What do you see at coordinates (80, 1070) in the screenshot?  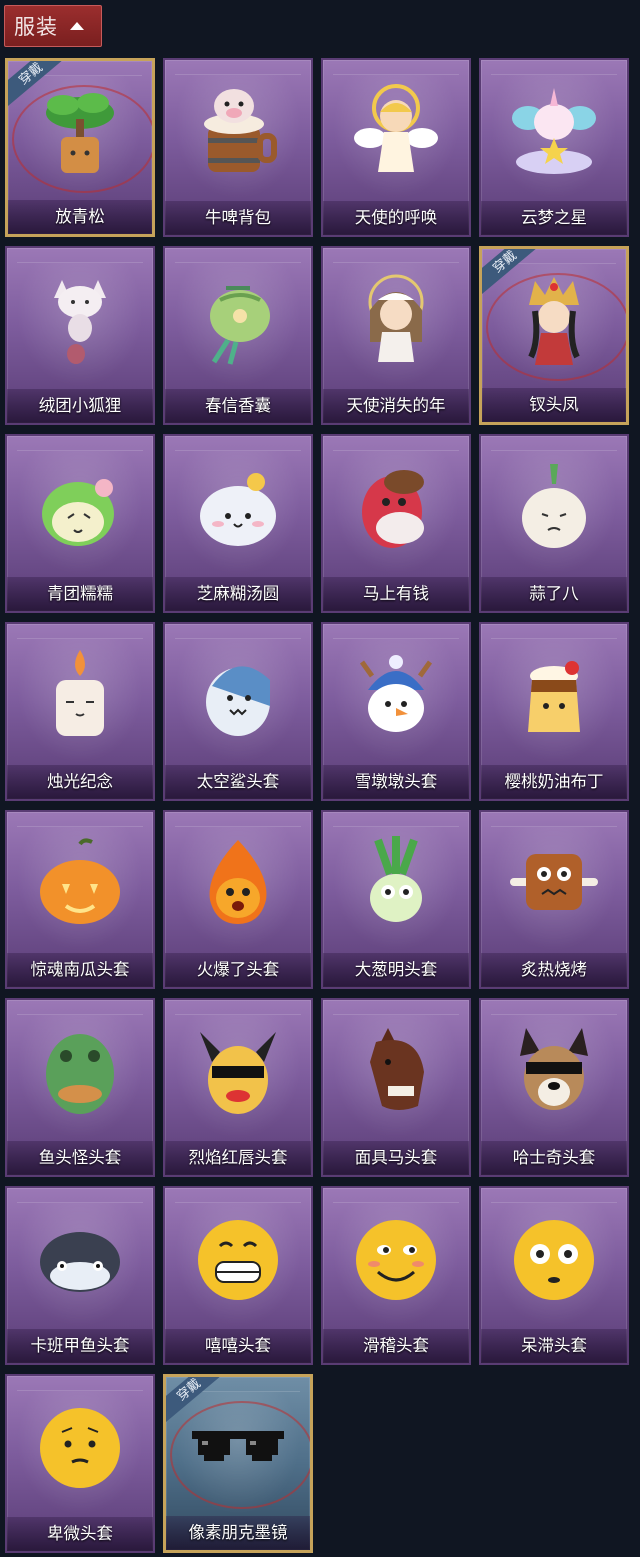 I see `fish-head-icon` at bounding box center [80, 1070].